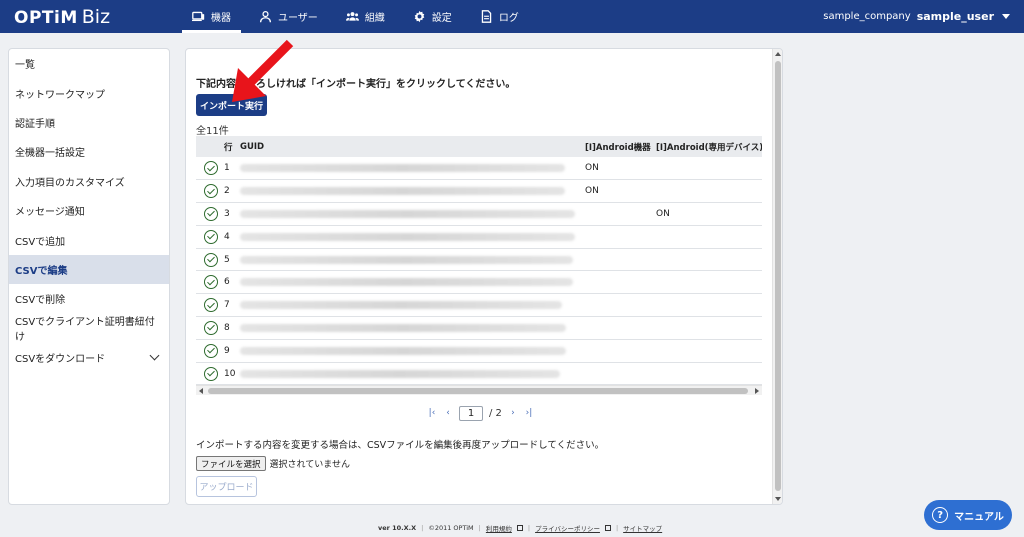 The image size is (1024, 537). What do you see at coordinates (567, 528) in the screenshot?
I see `privacy-link: プライバシーポリシー` at bounding box center [567, 528].